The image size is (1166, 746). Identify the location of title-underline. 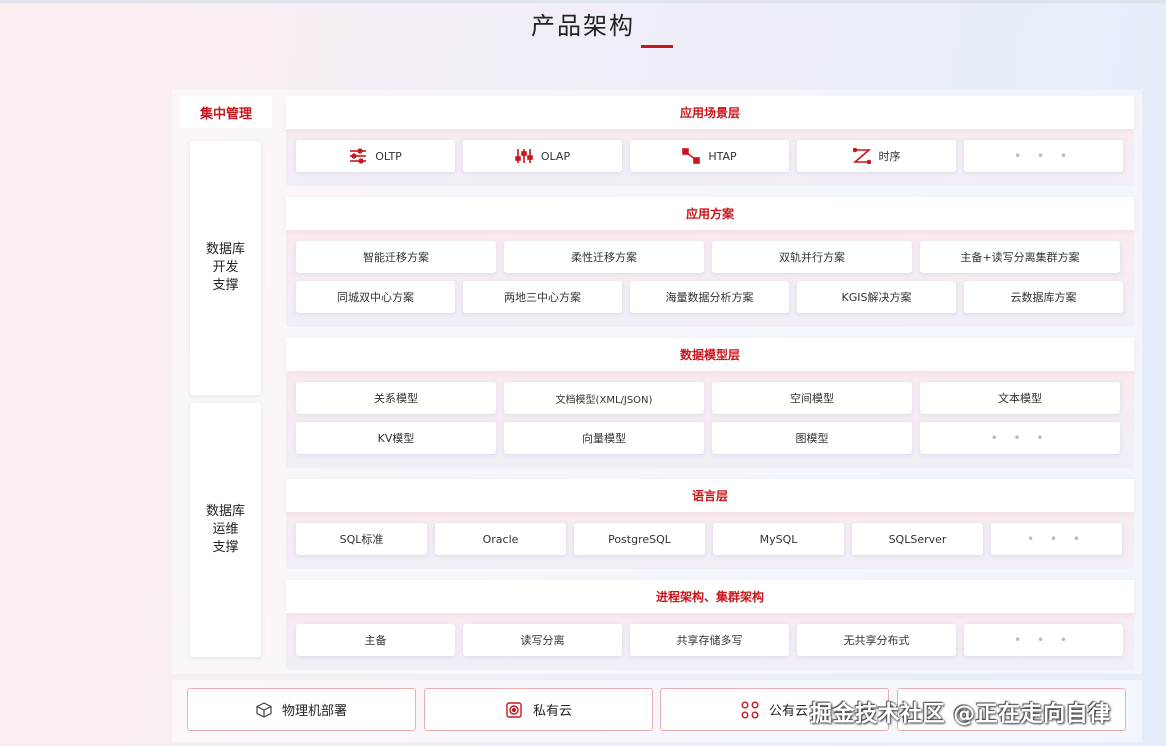
(657, 46).